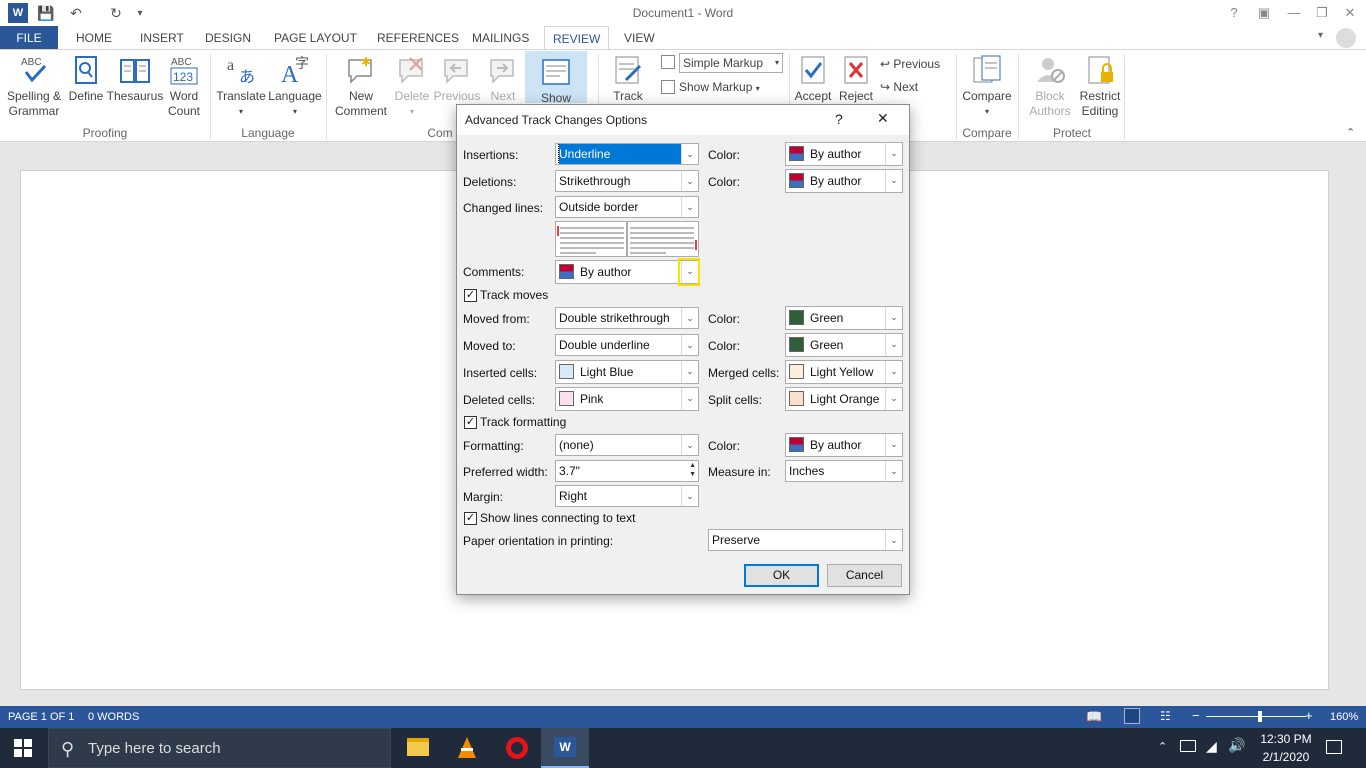  Describe the element at coordinates (268, 133) in the screenshot. I see `language-group-label: Language` at that location.